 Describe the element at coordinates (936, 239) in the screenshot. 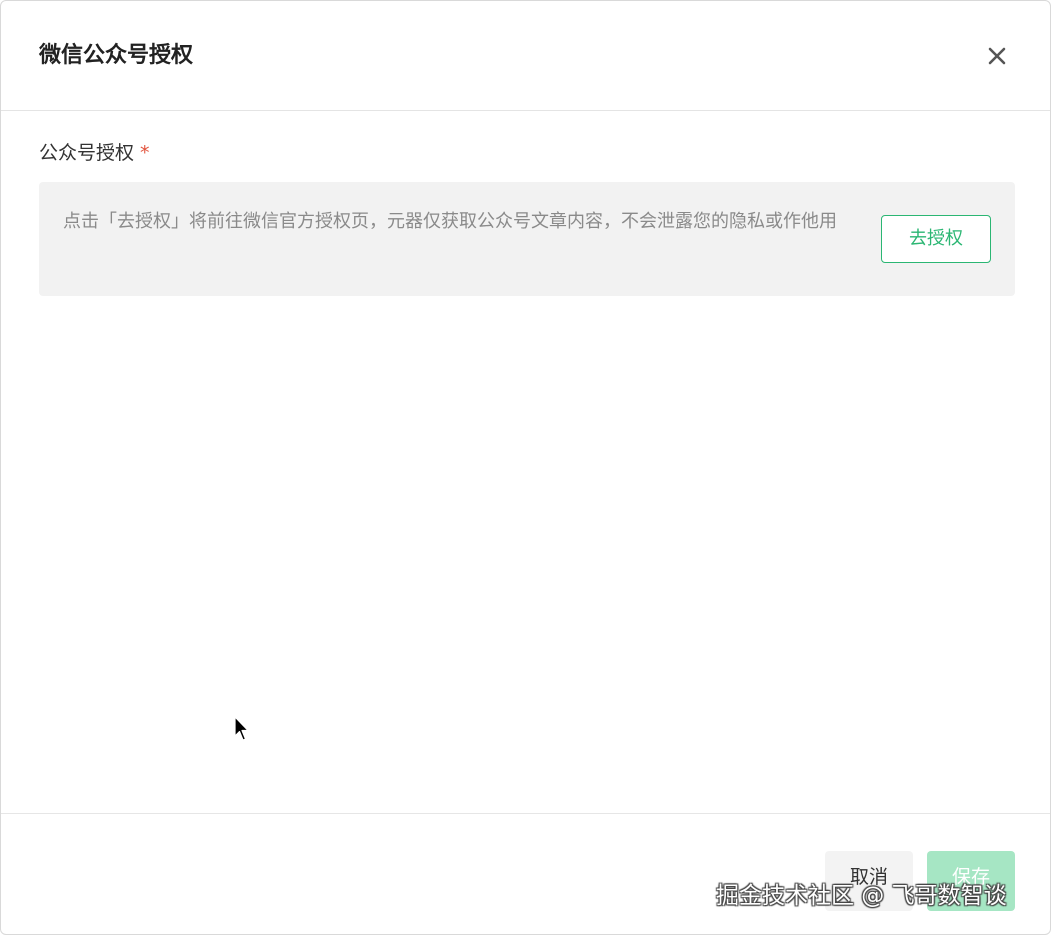

I see `authorize-button: 去授权` at that location.